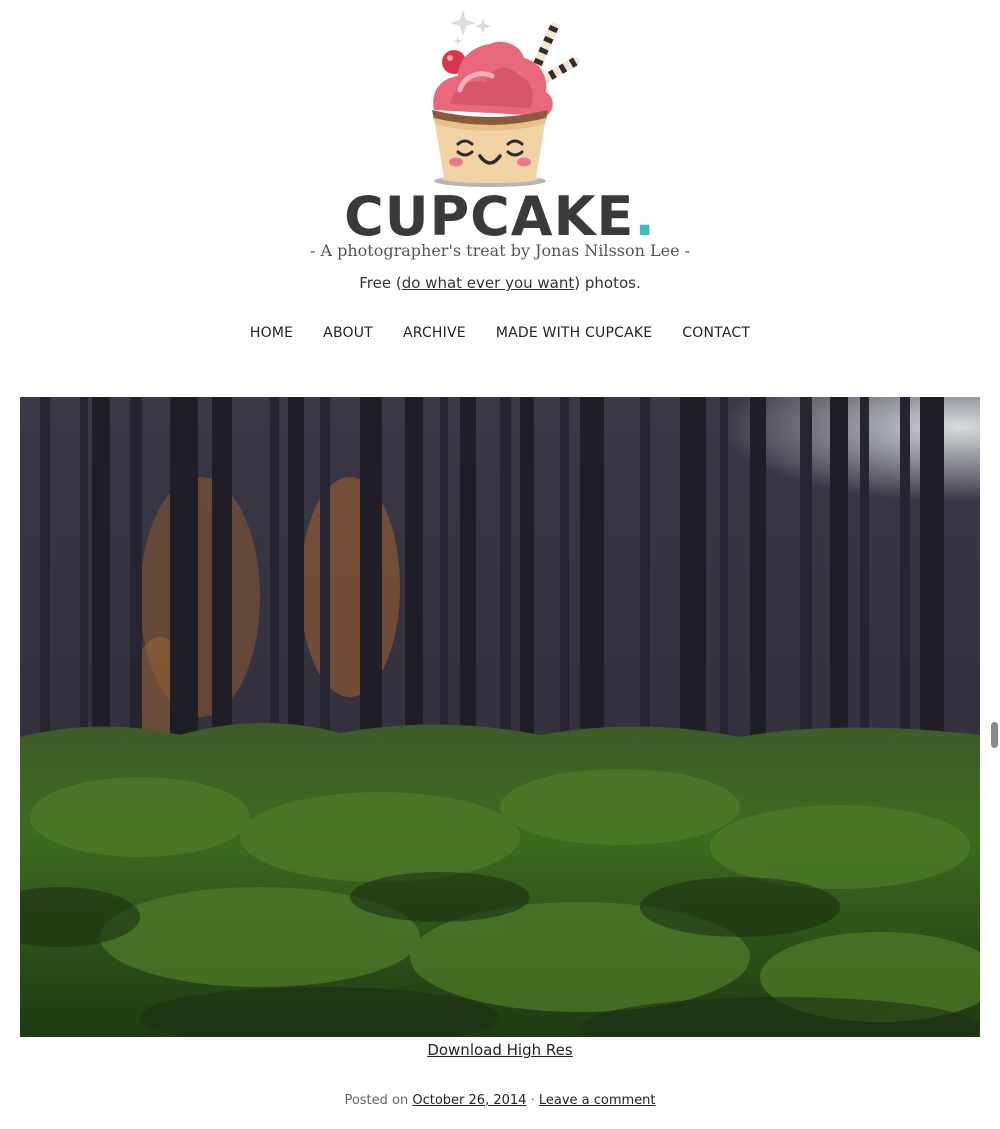 The width and height of the screenshot is (1000, 1129). Describe the element at coordinates (380, 283) in the screenshot. I see `free-prefix: Free (` at that location.